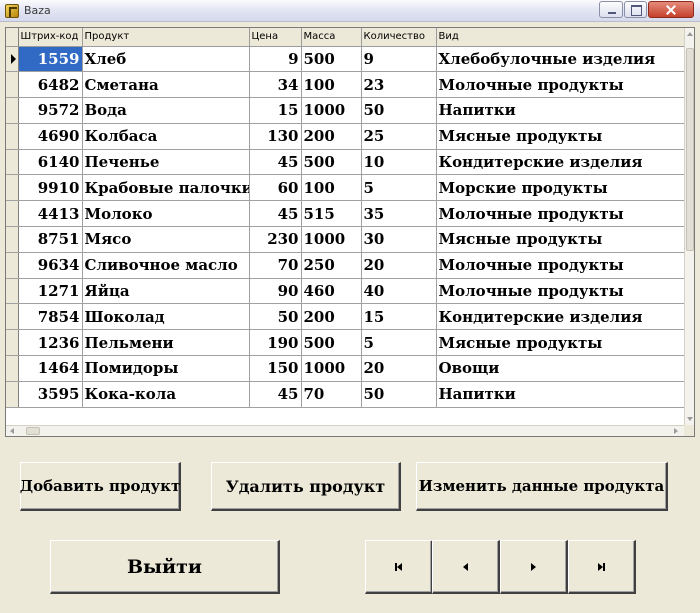 The image size is (700, 613). Describe the element at coordinates (399, 59) in the screenshot. I see `cell-quantity: 9` at that location.